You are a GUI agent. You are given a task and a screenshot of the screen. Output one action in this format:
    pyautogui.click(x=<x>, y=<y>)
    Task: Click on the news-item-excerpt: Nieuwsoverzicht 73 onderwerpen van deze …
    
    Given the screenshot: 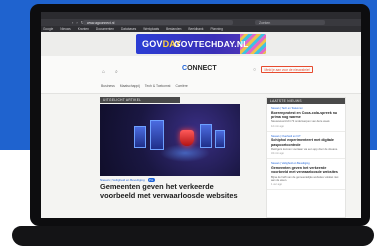 What is the action you would take?
    pyautogui.click(x=301, y=122)
    